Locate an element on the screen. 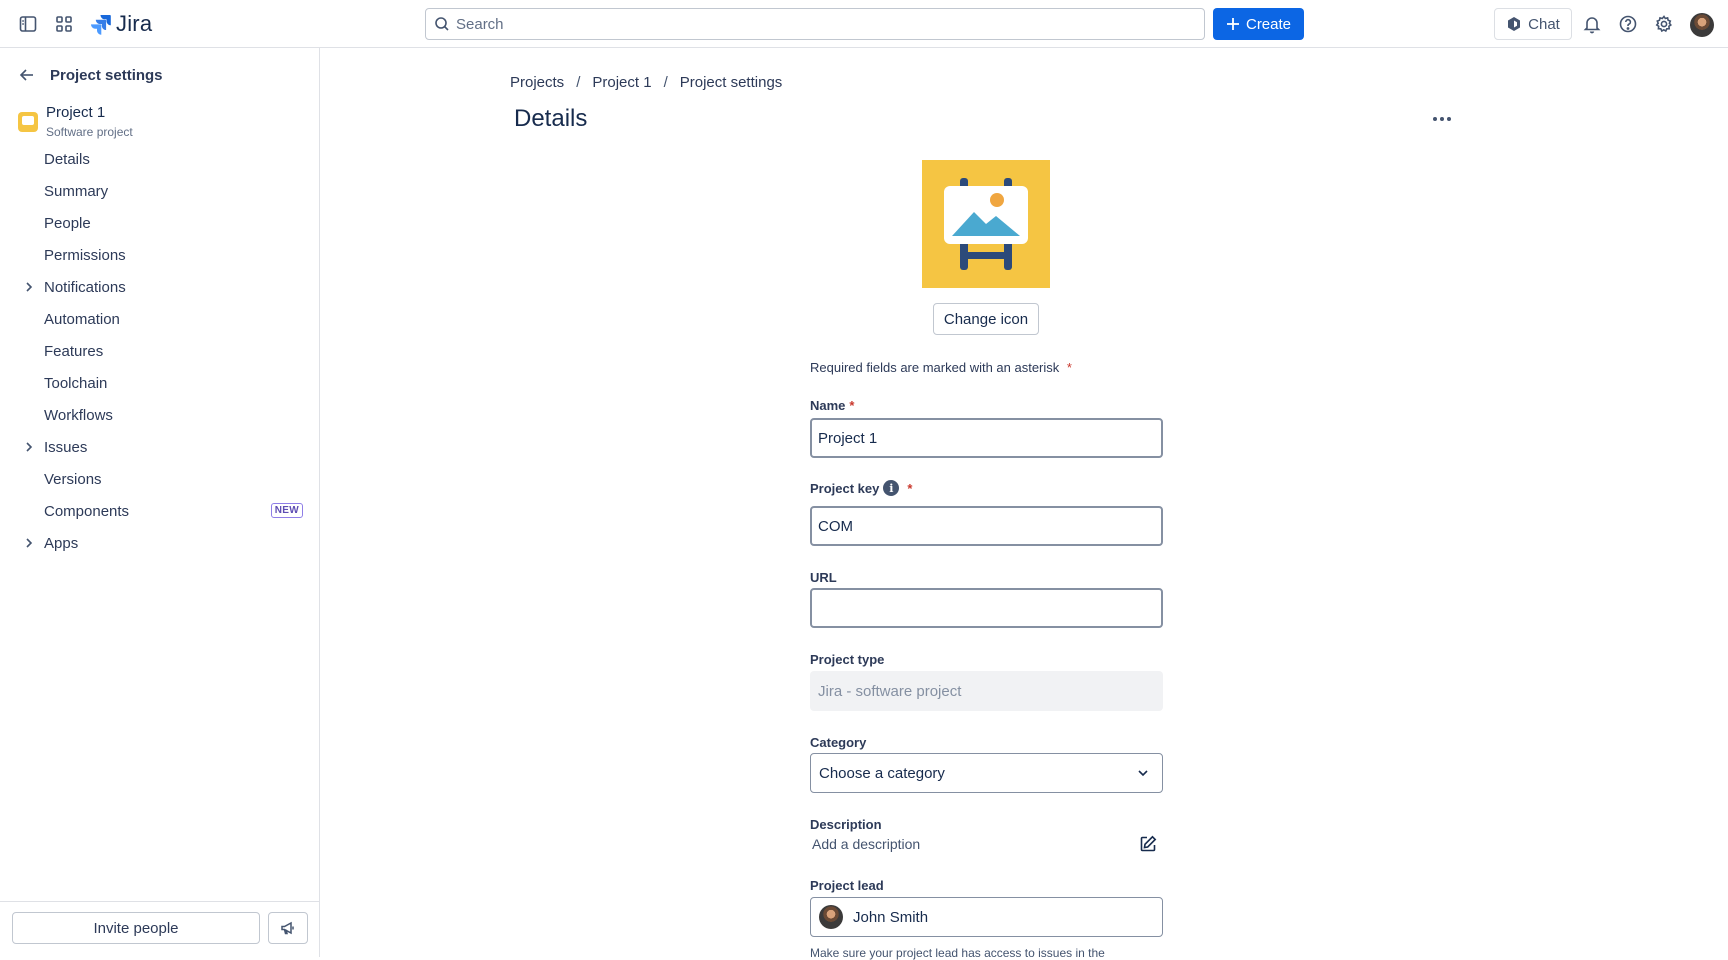 Image resolution: width=1728 pixels, height=960 pixels. name-value: Project 1 is located at coordinates (848, 438).